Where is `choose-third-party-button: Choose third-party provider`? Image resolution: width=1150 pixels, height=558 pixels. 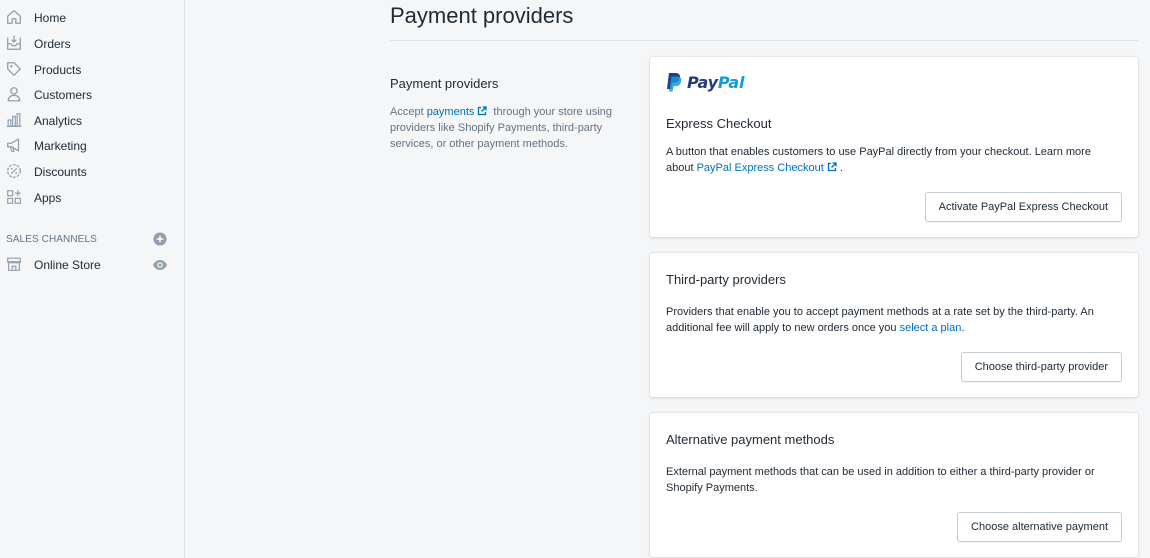 choose-third-party-button: Choose third-party provider is located at coordinates (1041, 367).